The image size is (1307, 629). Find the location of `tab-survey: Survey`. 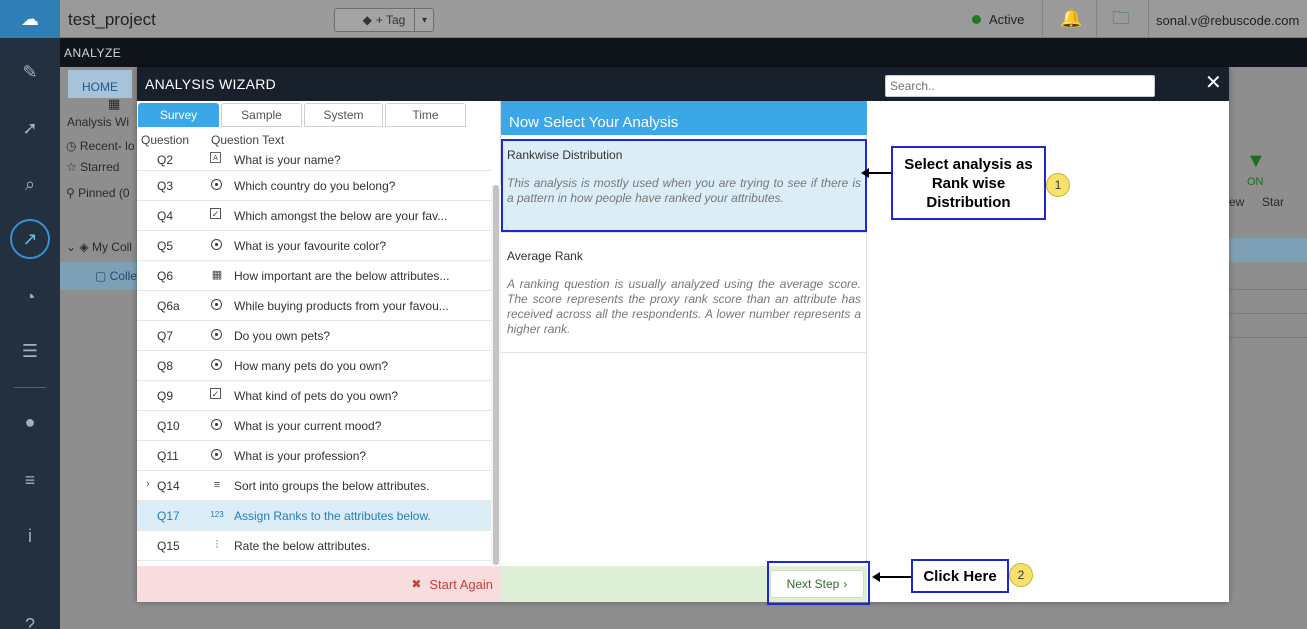

tab-survey: Survey is located at coordinates (178, 115).